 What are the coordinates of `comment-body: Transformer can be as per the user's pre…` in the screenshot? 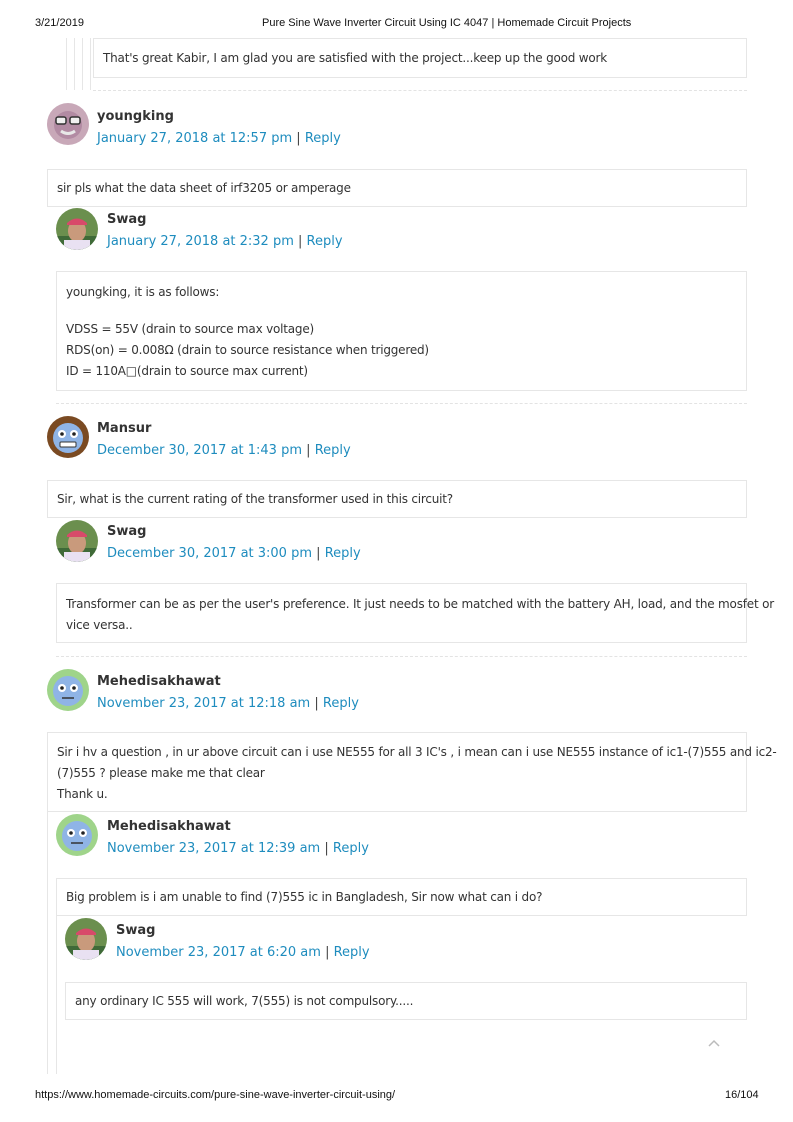 It's located at (415, 613).